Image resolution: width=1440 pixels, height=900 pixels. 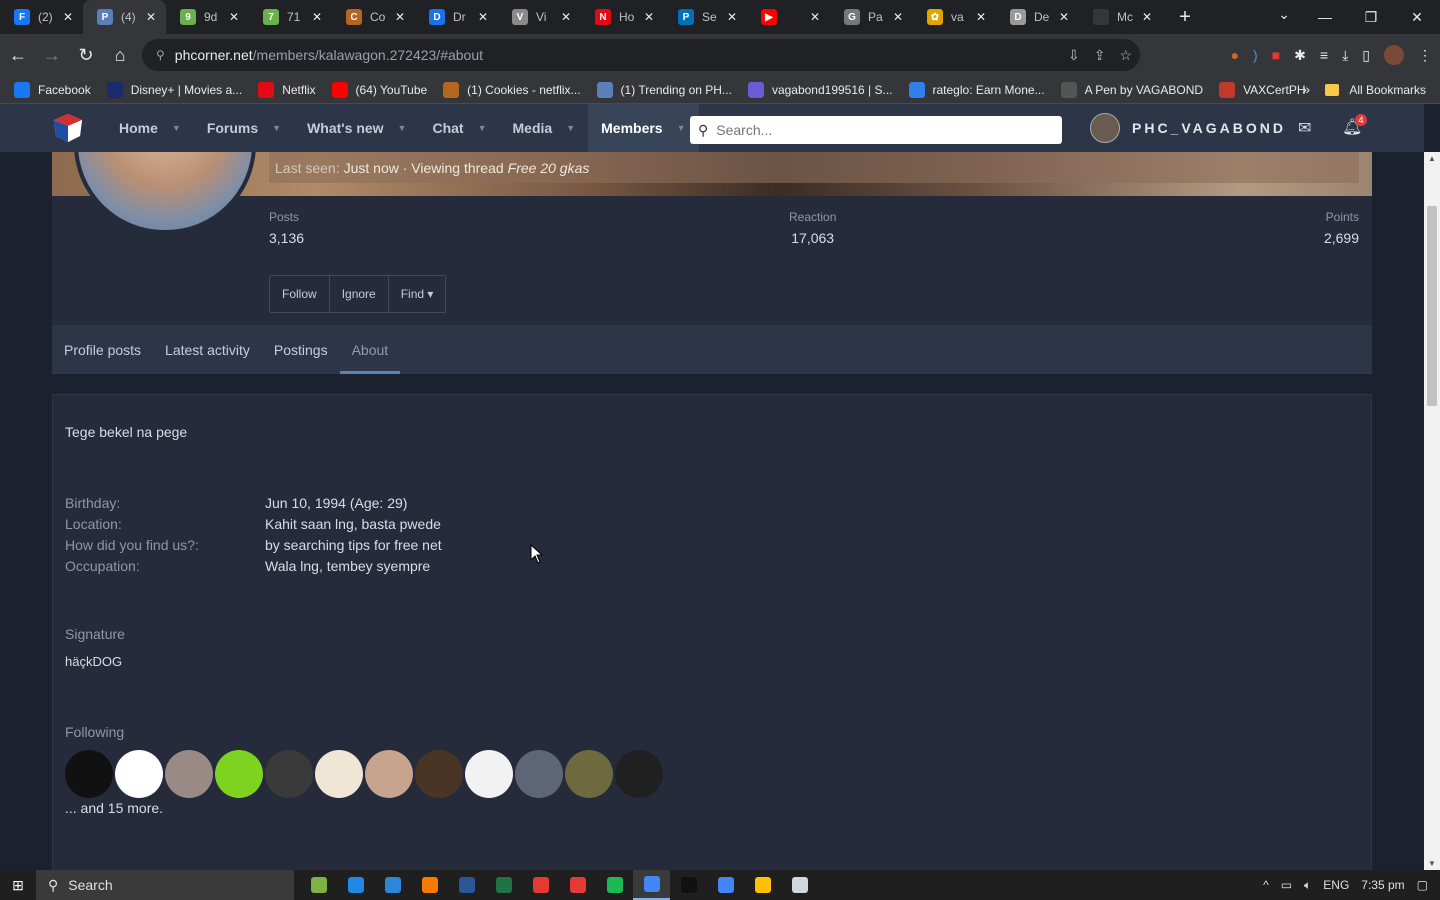 I want to click on nav-item-what-s-new: What's new ▼, so click(x=356, y=128).